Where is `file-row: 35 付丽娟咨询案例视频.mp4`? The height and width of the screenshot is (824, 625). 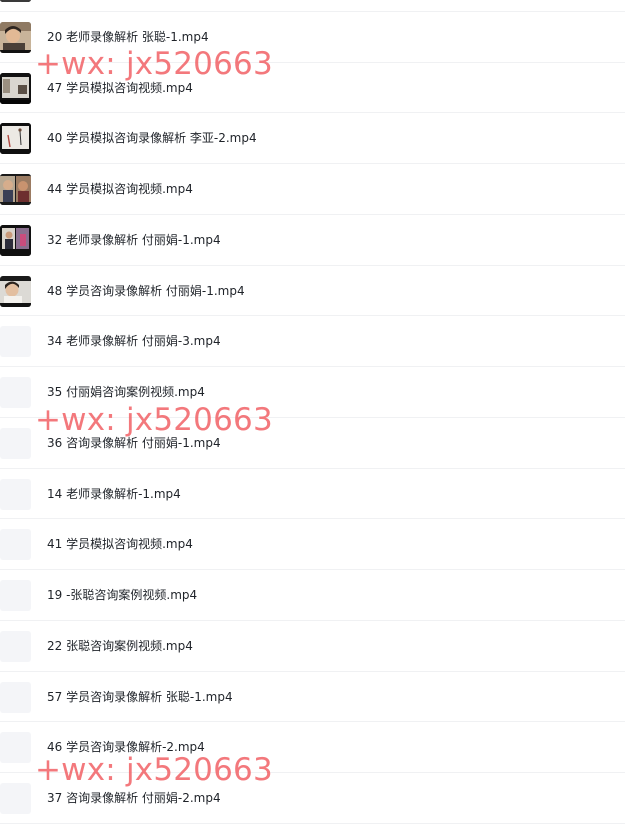
file-row: 35 付丽娟咨询案例视频.mp4 is located at coordinates (312, 392).